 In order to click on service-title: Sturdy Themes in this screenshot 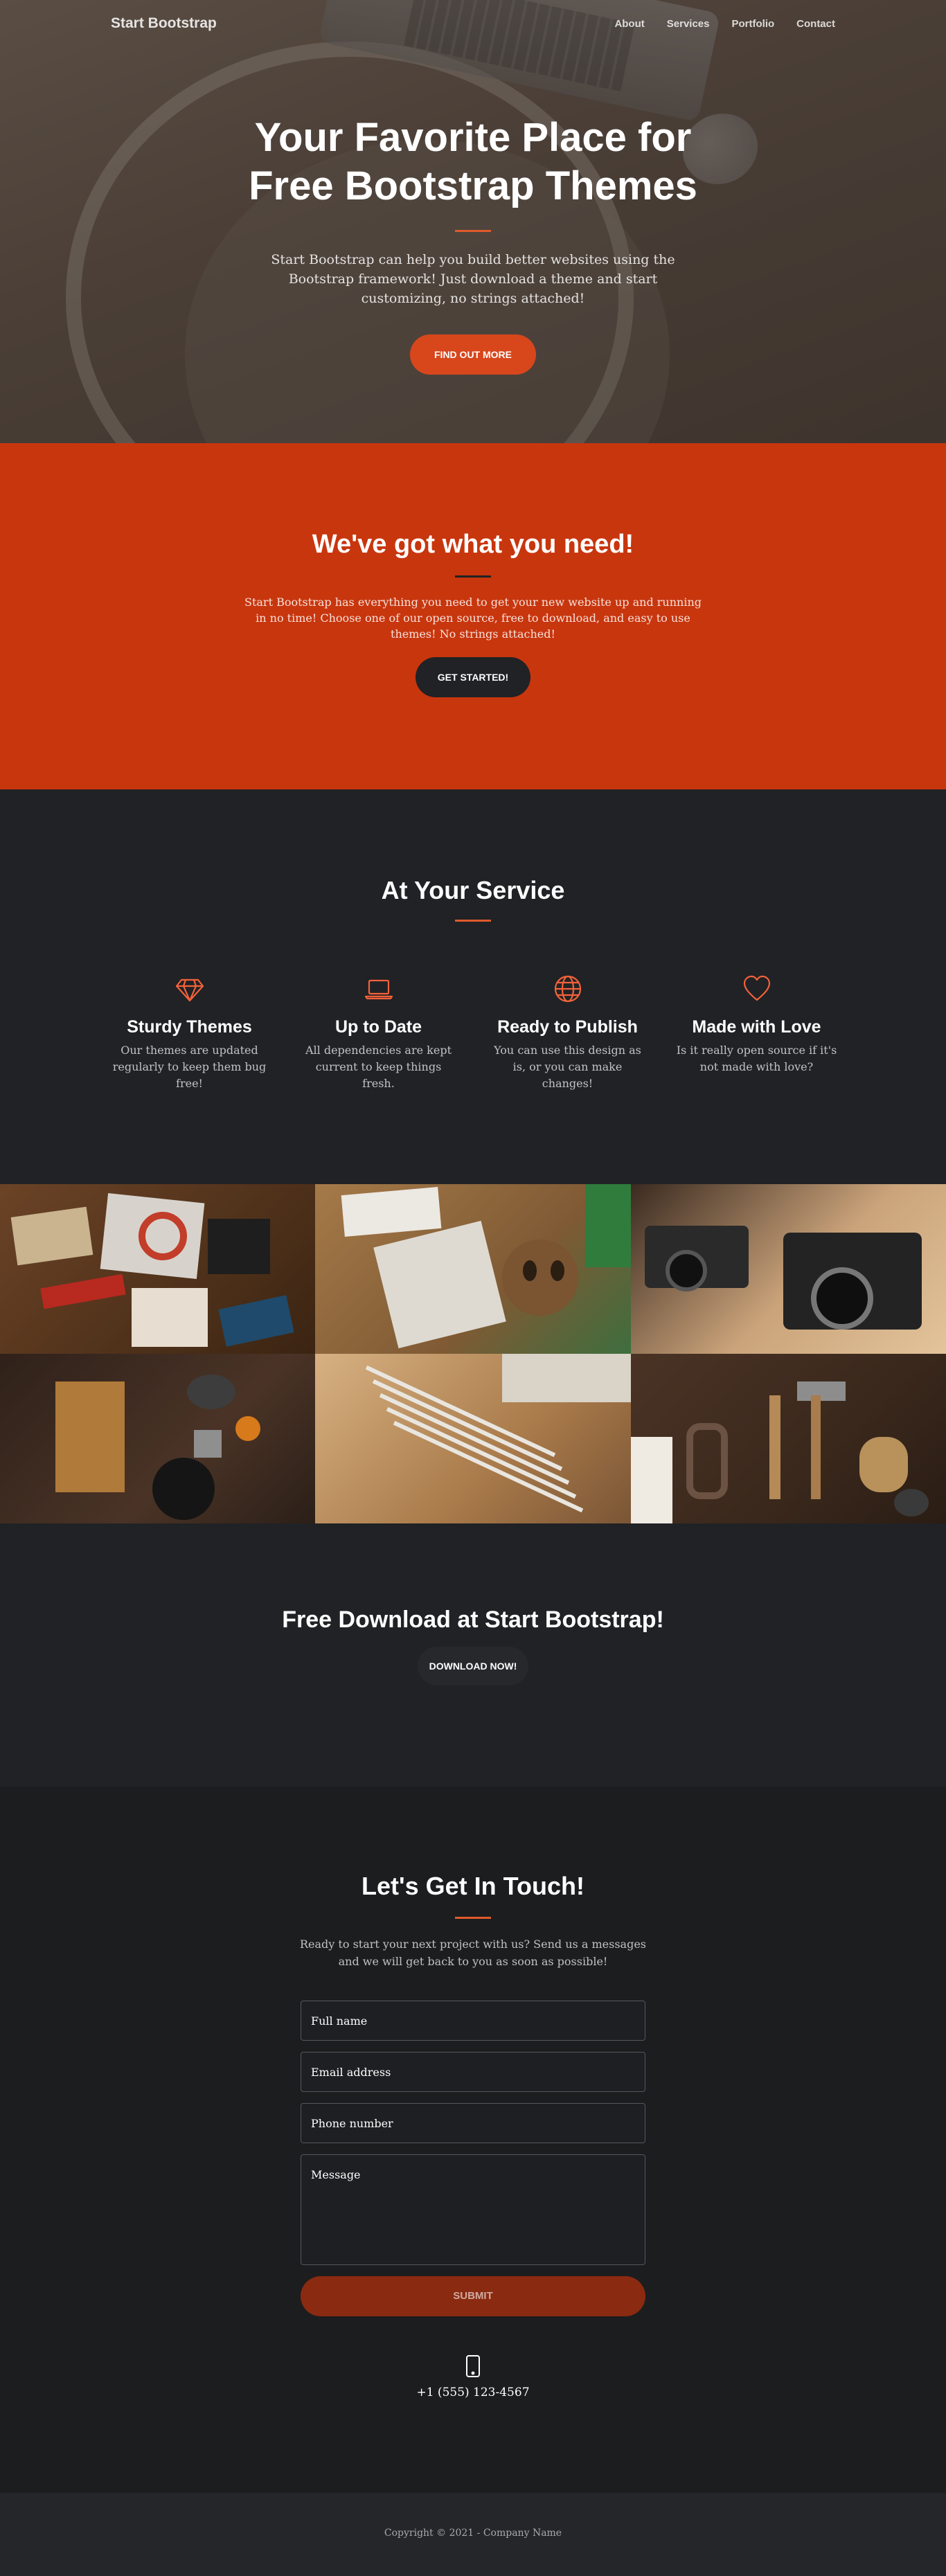, I will do `click(190, 1027)`.